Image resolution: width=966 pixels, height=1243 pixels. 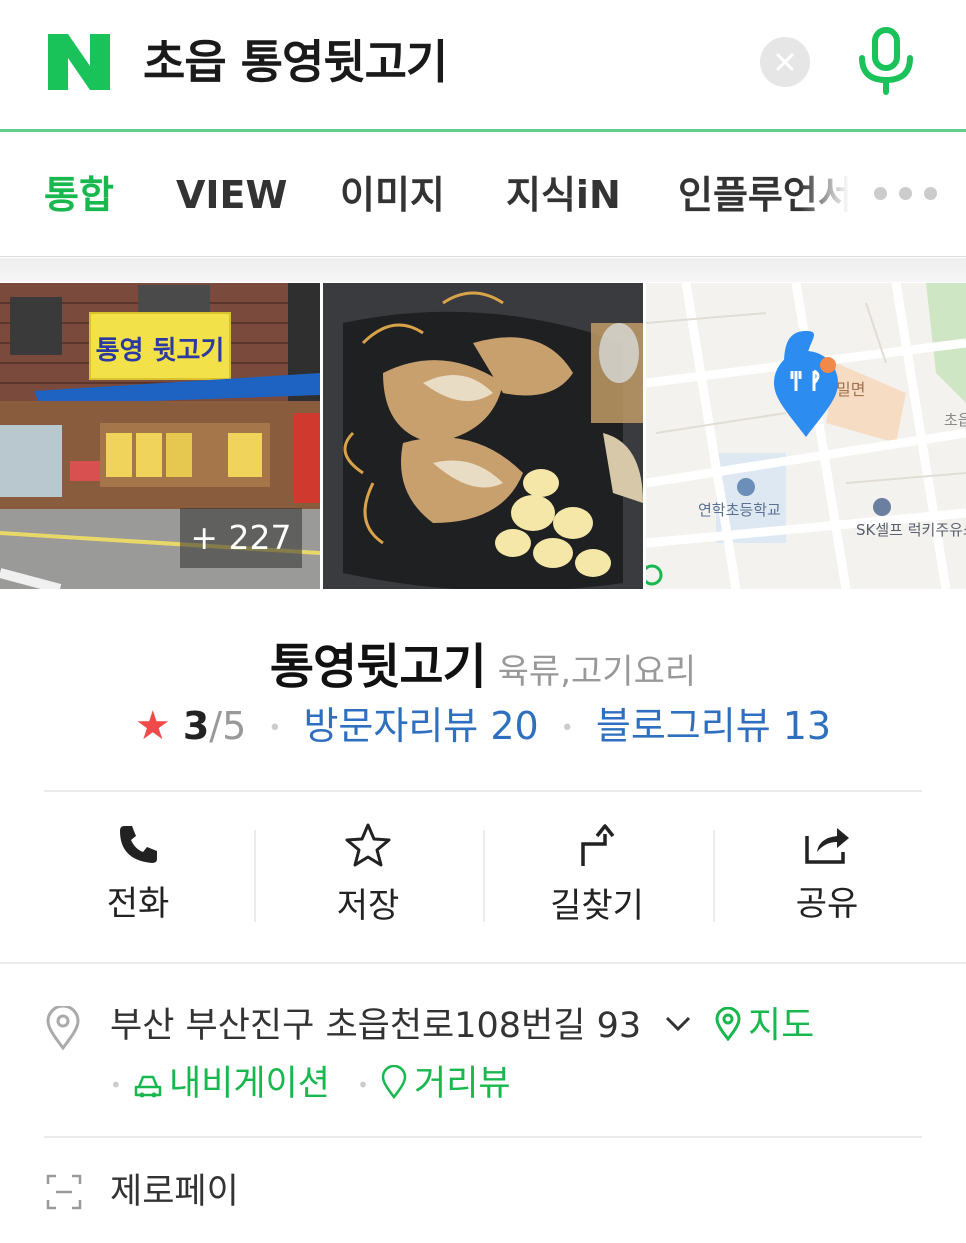 I want to click on map-label-gas-station: SK셀프 럭키주유소, so click(x=911, y=530).